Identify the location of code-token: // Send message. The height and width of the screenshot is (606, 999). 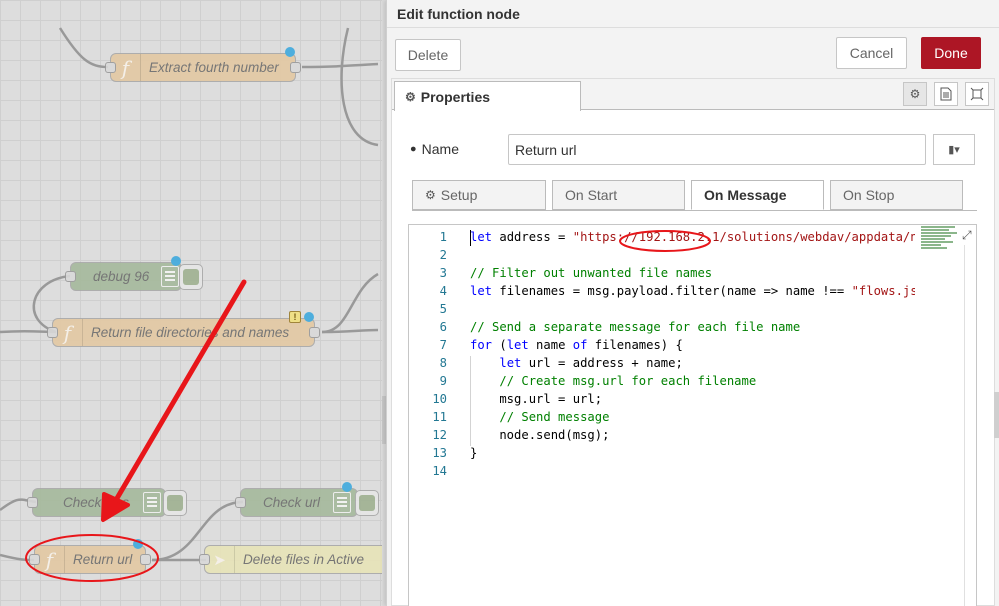
(554, 417).